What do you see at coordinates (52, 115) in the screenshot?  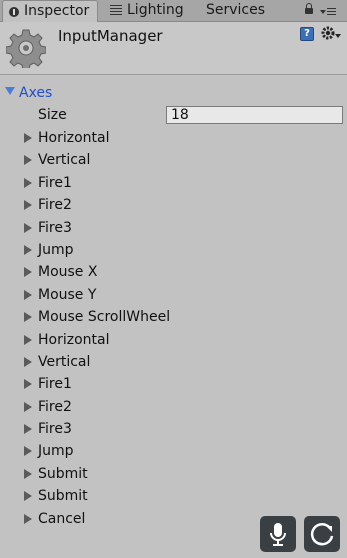 I see `size-label: Size` at bounding box center [52, 115].